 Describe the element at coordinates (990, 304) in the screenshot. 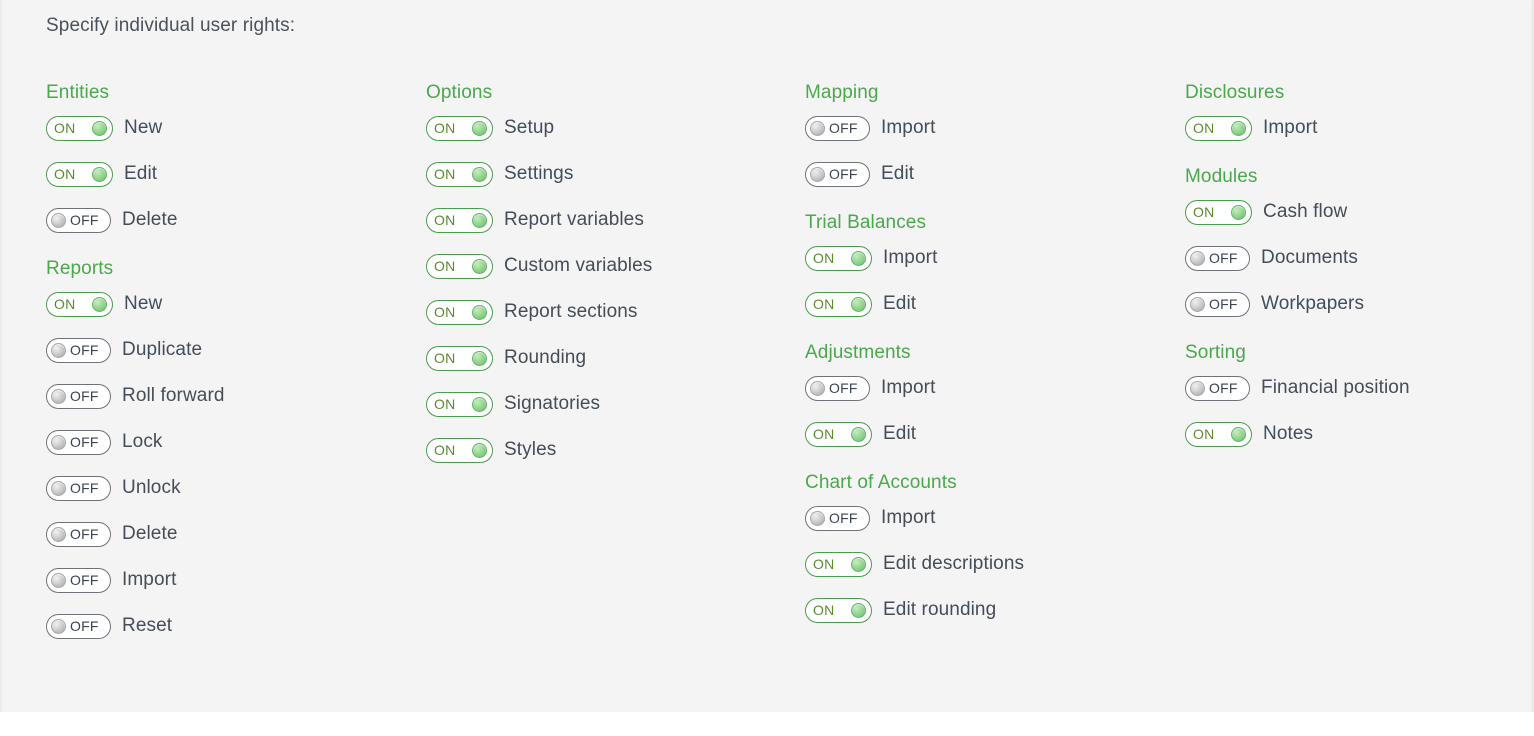

I see `right-row-trial-balances-edit: ON Edit` at that location.